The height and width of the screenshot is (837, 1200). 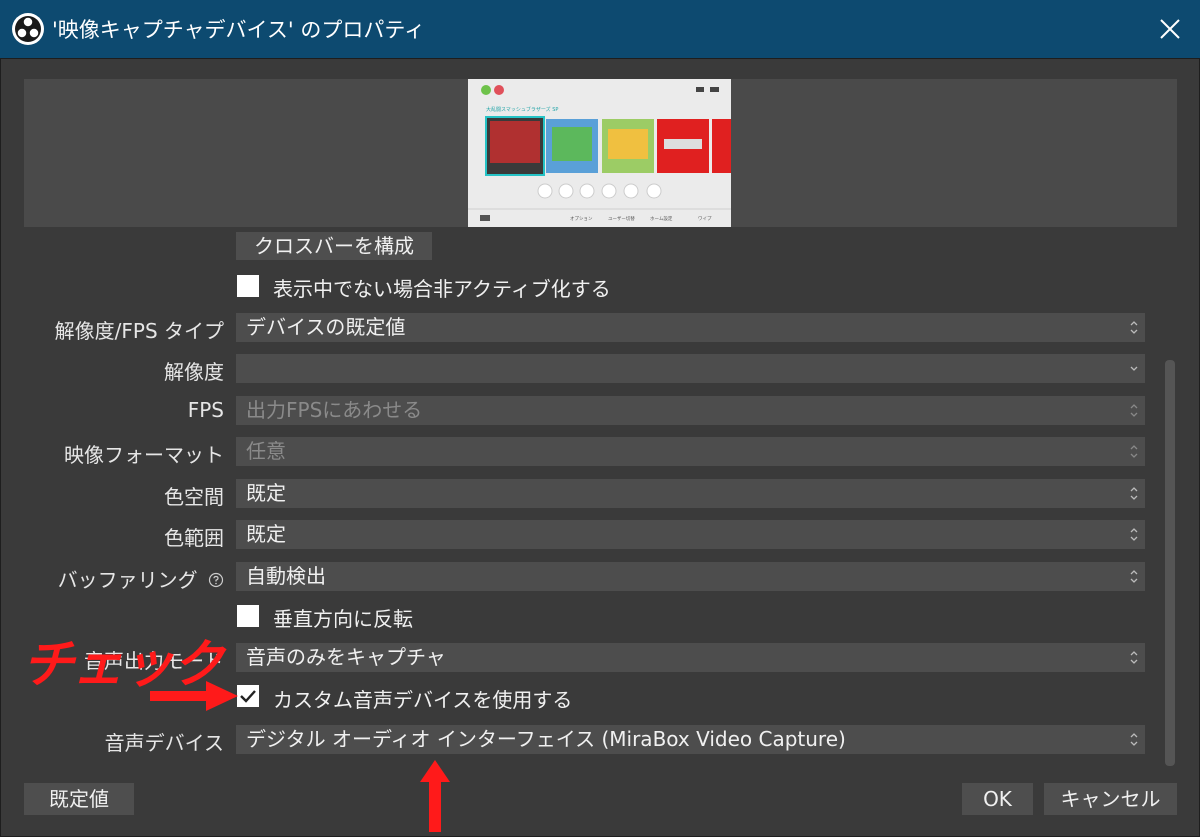 I want to click on fps-label: FPS, so click(x=205, y=410).